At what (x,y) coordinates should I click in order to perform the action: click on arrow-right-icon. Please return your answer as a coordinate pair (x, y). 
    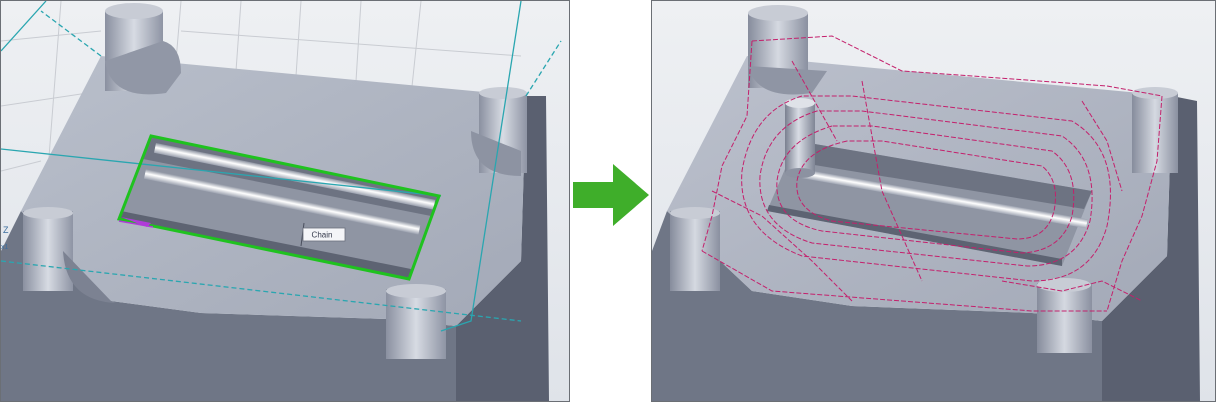
    Looking at the image, I should click on (611, 195).